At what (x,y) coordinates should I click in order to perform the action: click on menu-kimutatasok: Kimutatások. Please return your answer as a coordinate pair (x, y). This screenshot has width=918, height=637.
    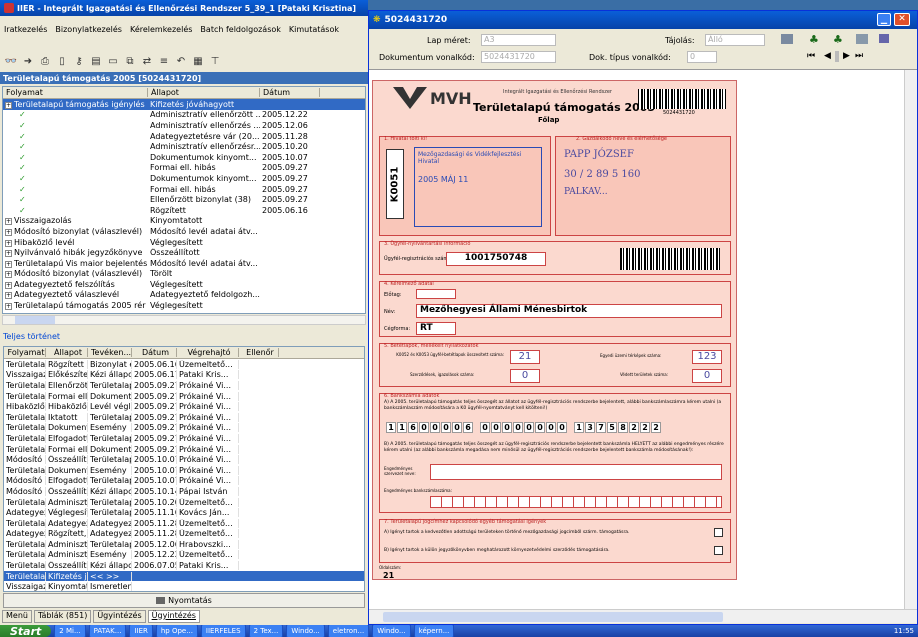
    Looking at the image, I should click on (314, 29).